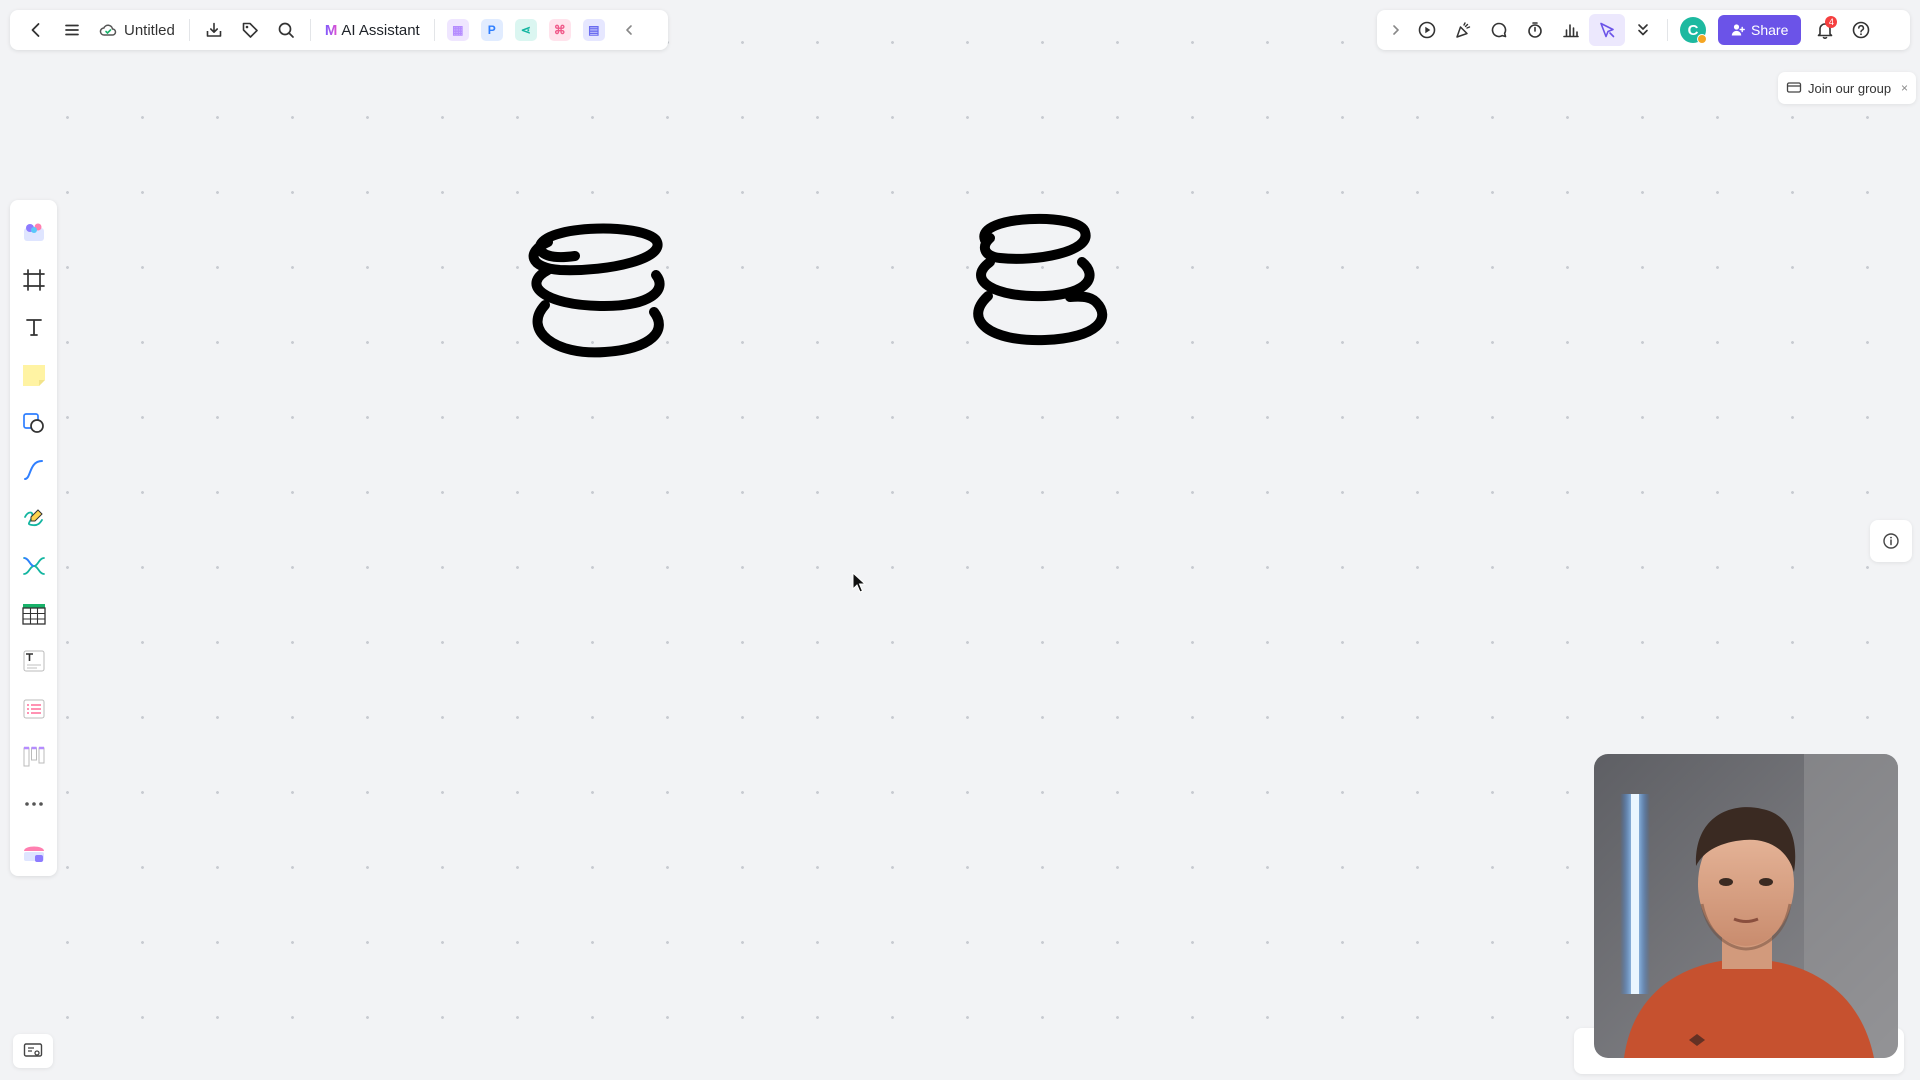  I want to click on close-icon: ×, so click(1904, 88).